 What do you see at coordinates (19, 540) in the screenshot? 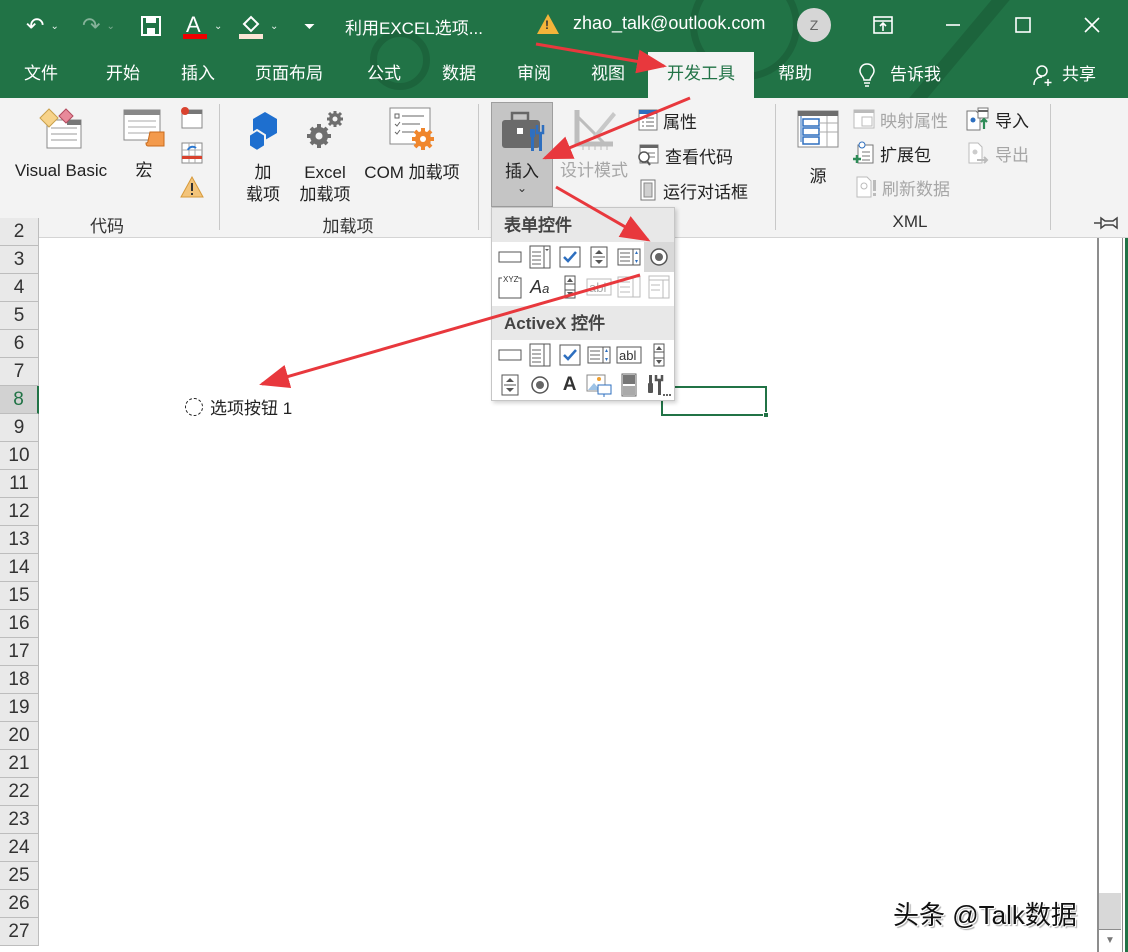
I see `row-header: 13` at bounding box center [19, 540].